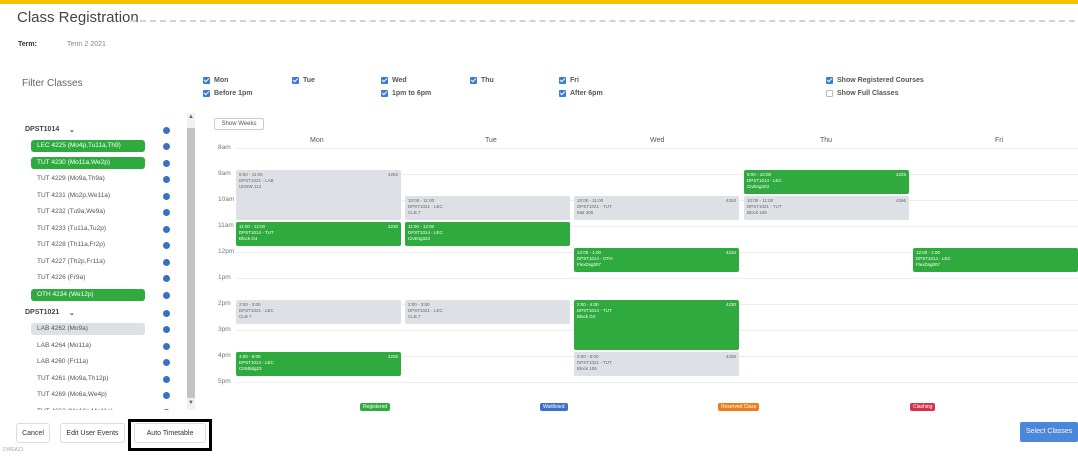 The width and height of the screenshot is (1078, 462). Describe the element at coordinates (656, 325) in the screenshot. I see `class-event: 2:00 - 4:00 DPST1014 - TUT Block G4 4230` at that location.